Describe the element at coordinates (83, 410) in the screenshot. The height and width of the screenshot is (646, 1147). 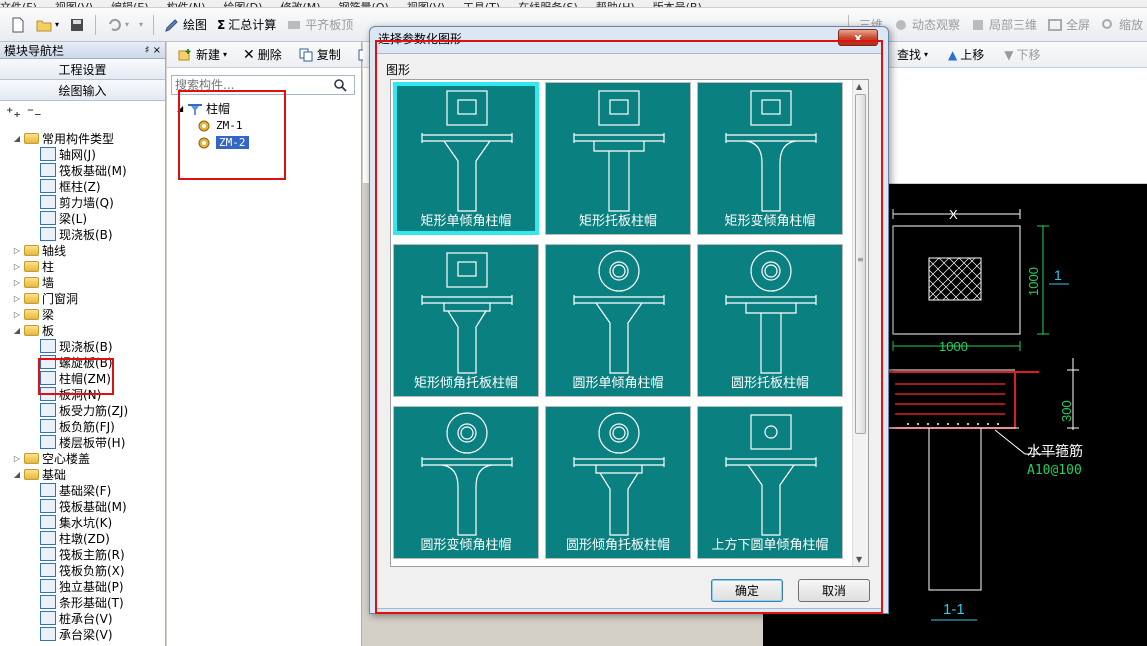
I see `nav-tree-item: 板受力筋(ZJ)` at that location.